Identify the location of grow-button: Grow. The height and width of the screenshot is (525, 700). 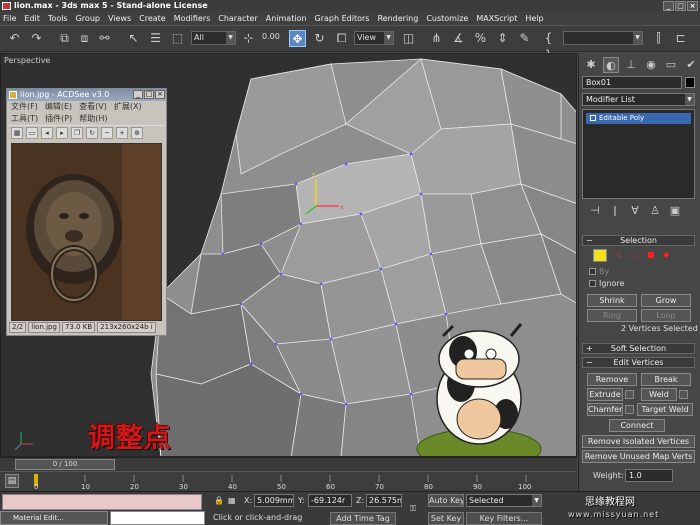
(666, 300).